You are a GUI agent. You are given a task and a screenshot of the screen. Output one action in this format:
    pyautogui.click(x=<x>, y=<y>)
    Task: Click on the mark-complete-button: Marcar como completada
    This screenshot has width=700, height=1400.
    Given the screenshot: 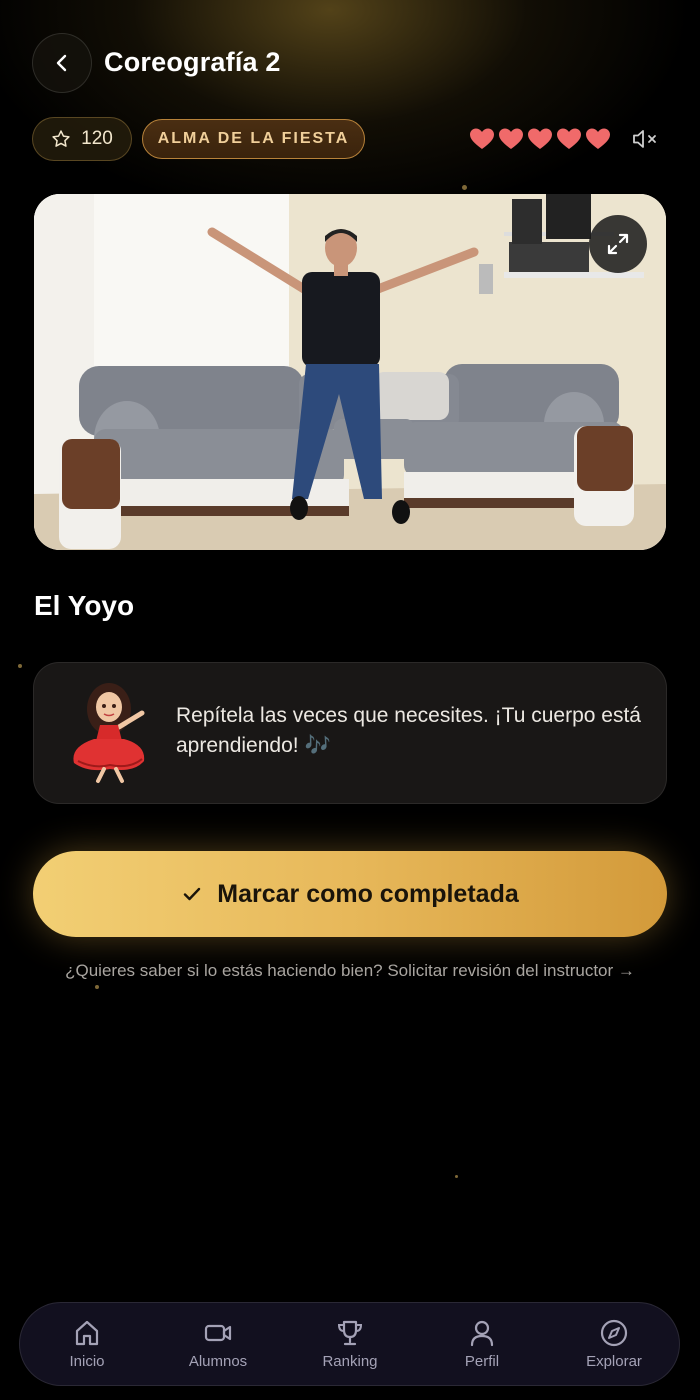 What is the action you would take?
    pyautogui.click(x=350, y=894)
    